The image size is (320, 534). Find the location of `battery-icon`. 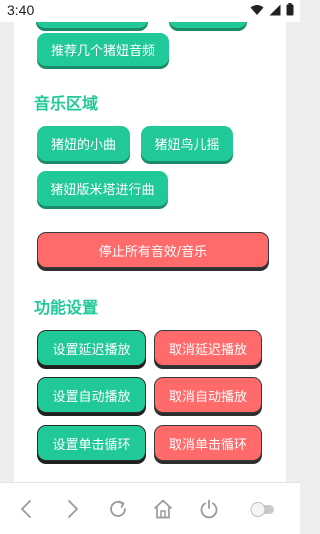

battery-icon is located at coordinates (290, 9).